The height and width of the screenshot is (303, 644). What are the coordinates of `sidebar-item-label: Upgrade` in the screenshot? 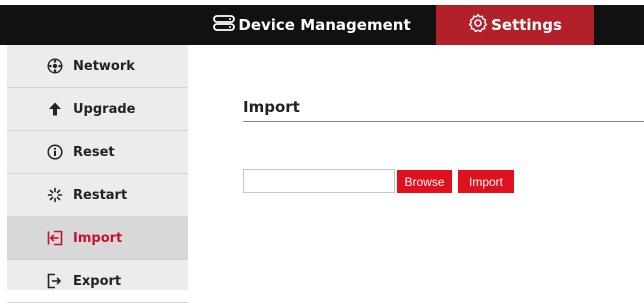 It's located at (104, 109).